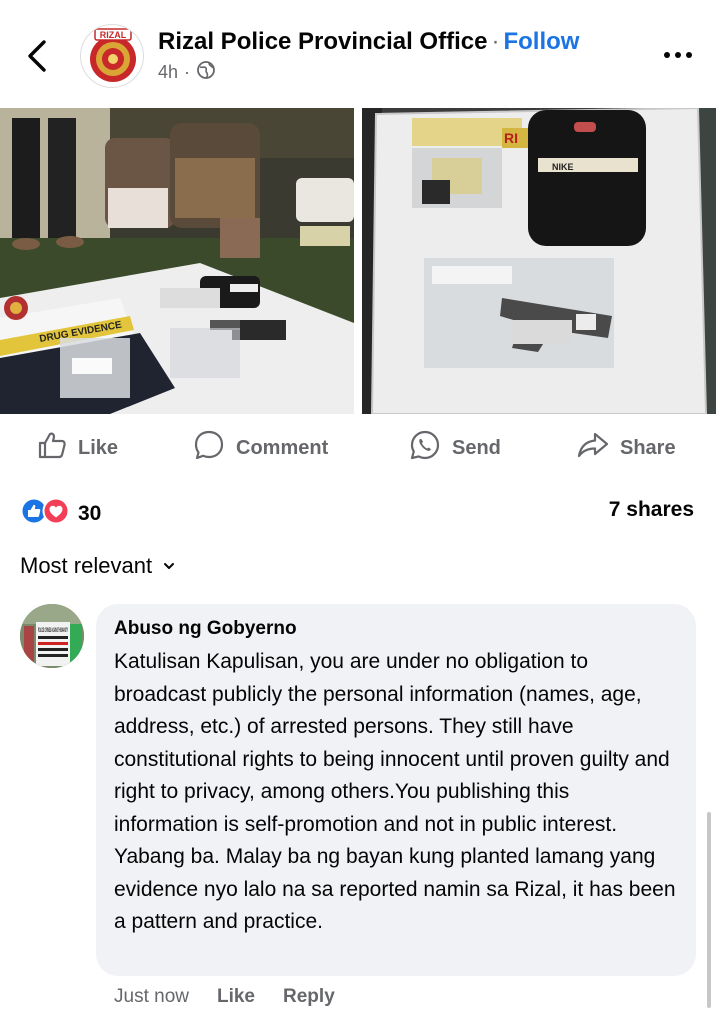 This screenshot has height=1024, width=716. What do you see at coordinates (39, 56) in the screenshot?
I see `back-arrow-icon` at bounding box center [39, 56].